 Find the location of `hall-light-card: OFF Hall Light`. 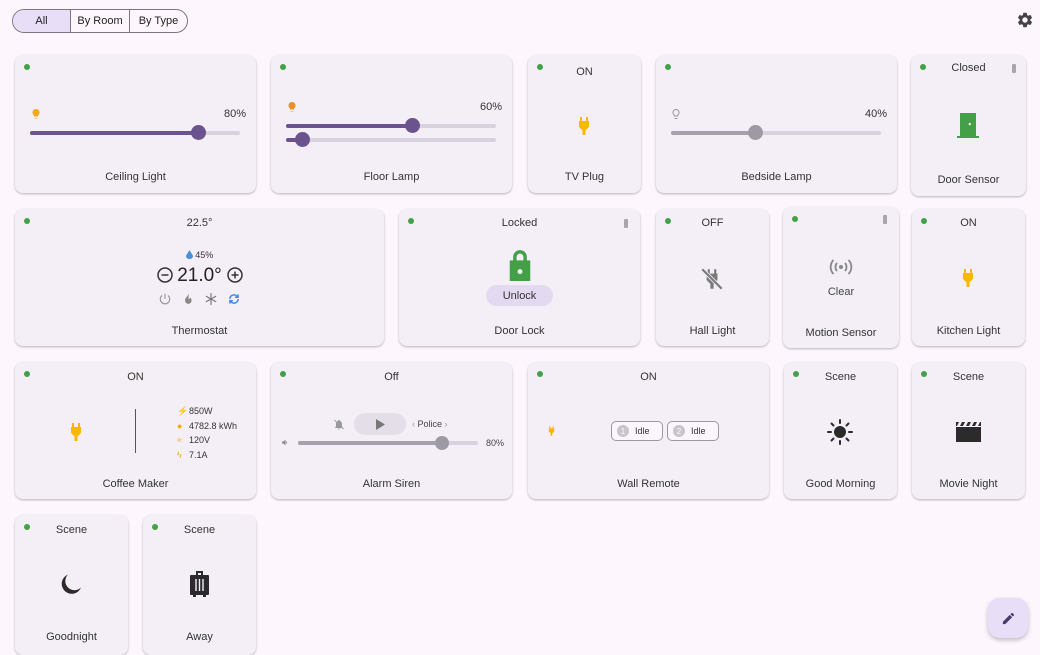

hall-light-card: OFF Hall Light is located at coordinates (712, 277).